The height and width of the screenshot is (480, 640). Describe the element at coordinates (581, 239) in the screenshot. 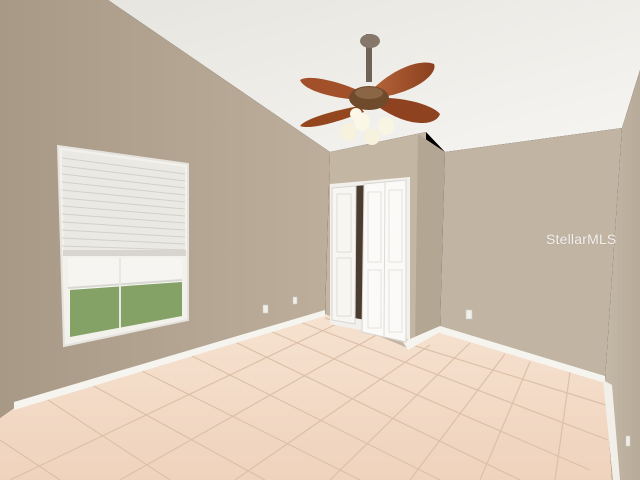

I see `watermark-text: StellarMLS` at that location.